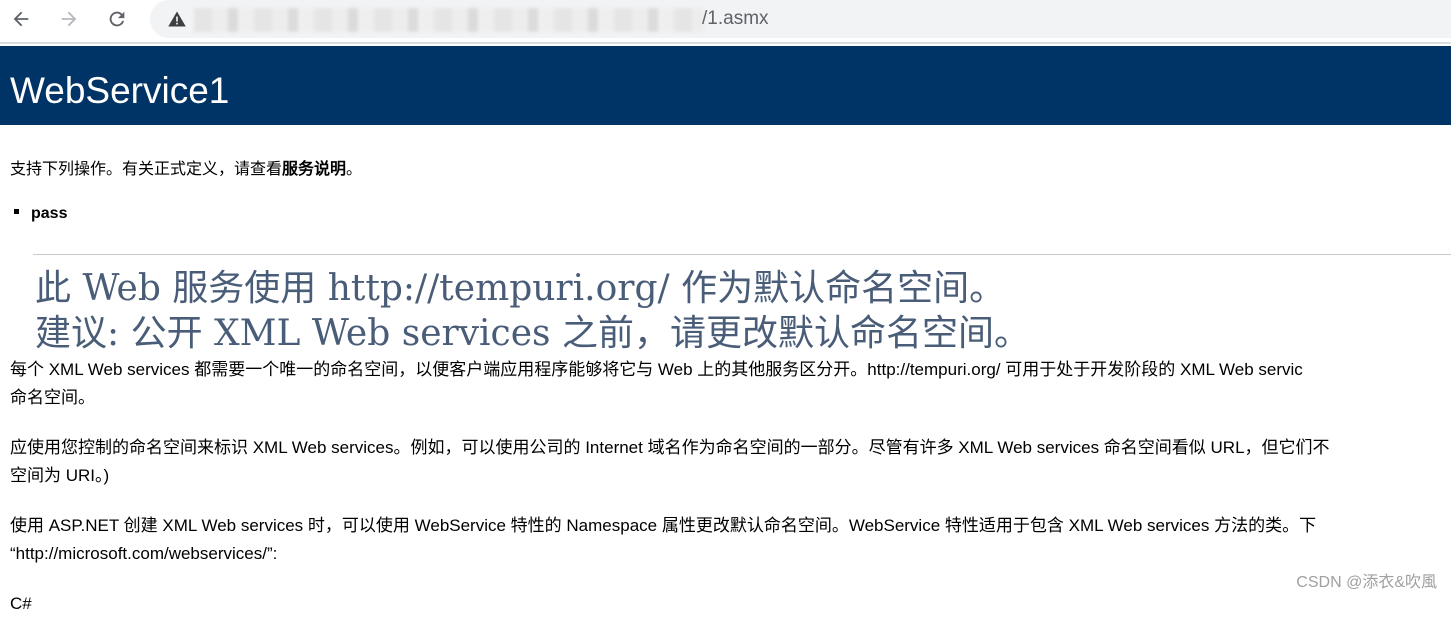 The width and height of the screenshot is (1451, 618). I want to click on code-language-label: C#, so click(21, 603).